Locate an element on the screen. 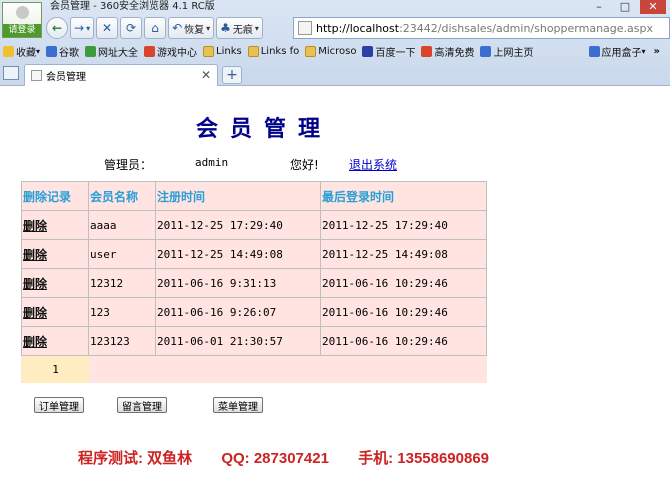  url-host: http://localhost is located at coordinates (358, 28).